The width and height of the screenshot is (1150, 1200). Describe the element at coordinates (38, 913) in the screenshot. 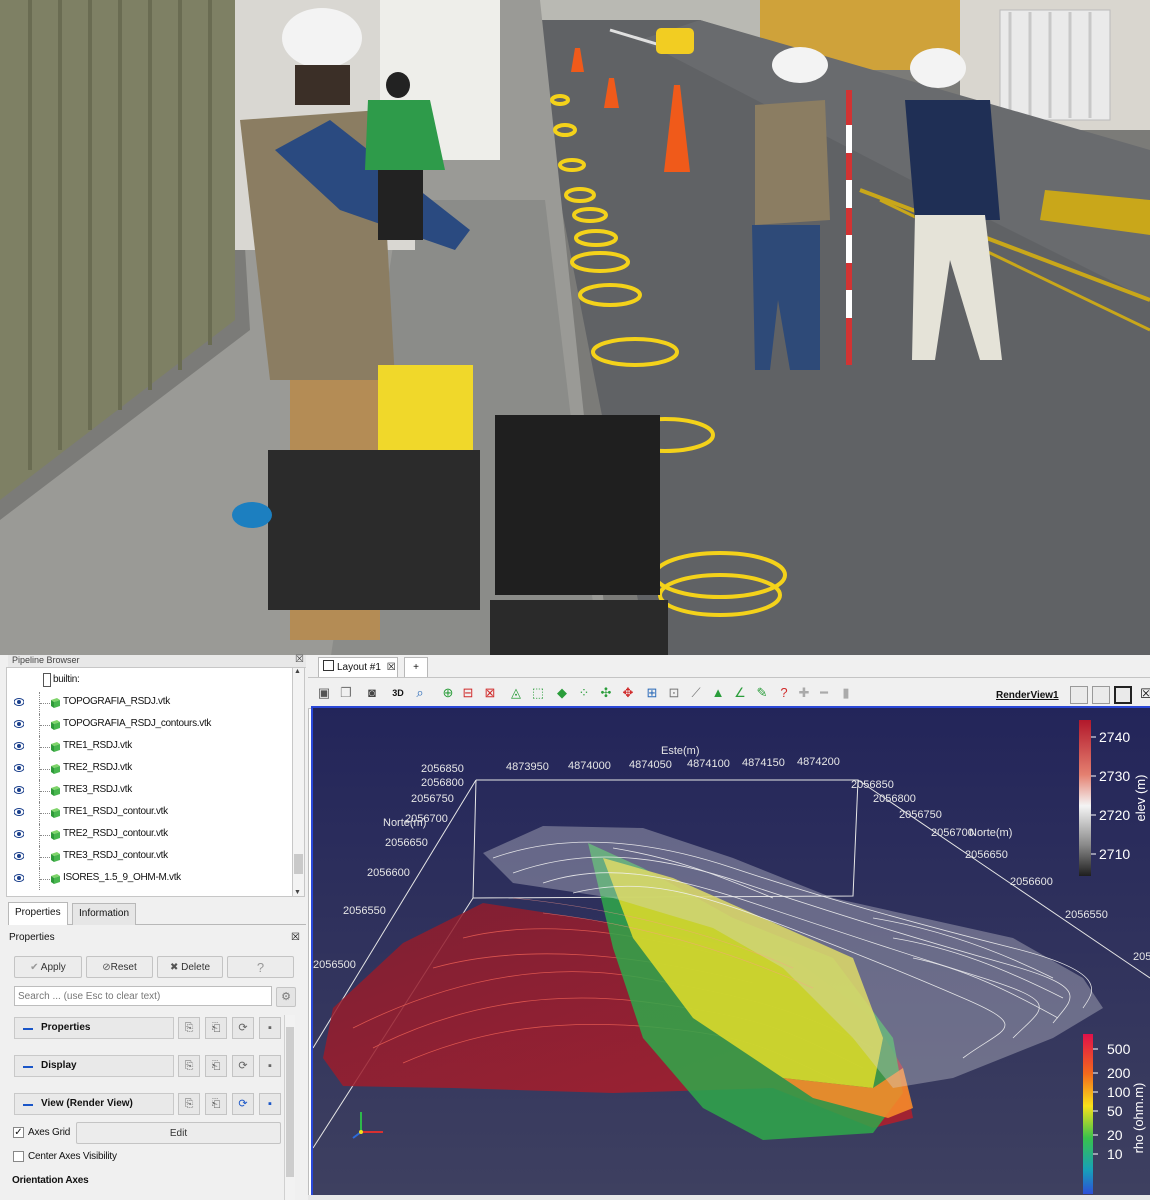

I see `tab-properties: Properties` at that location.